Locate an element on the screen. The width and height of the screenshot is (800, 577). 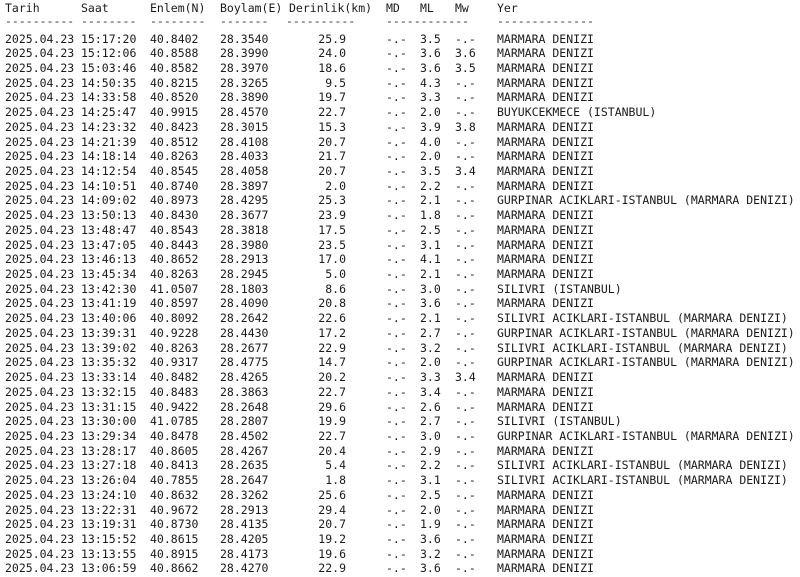
row-mw: 3.4 is located at coordinates (465, 377).